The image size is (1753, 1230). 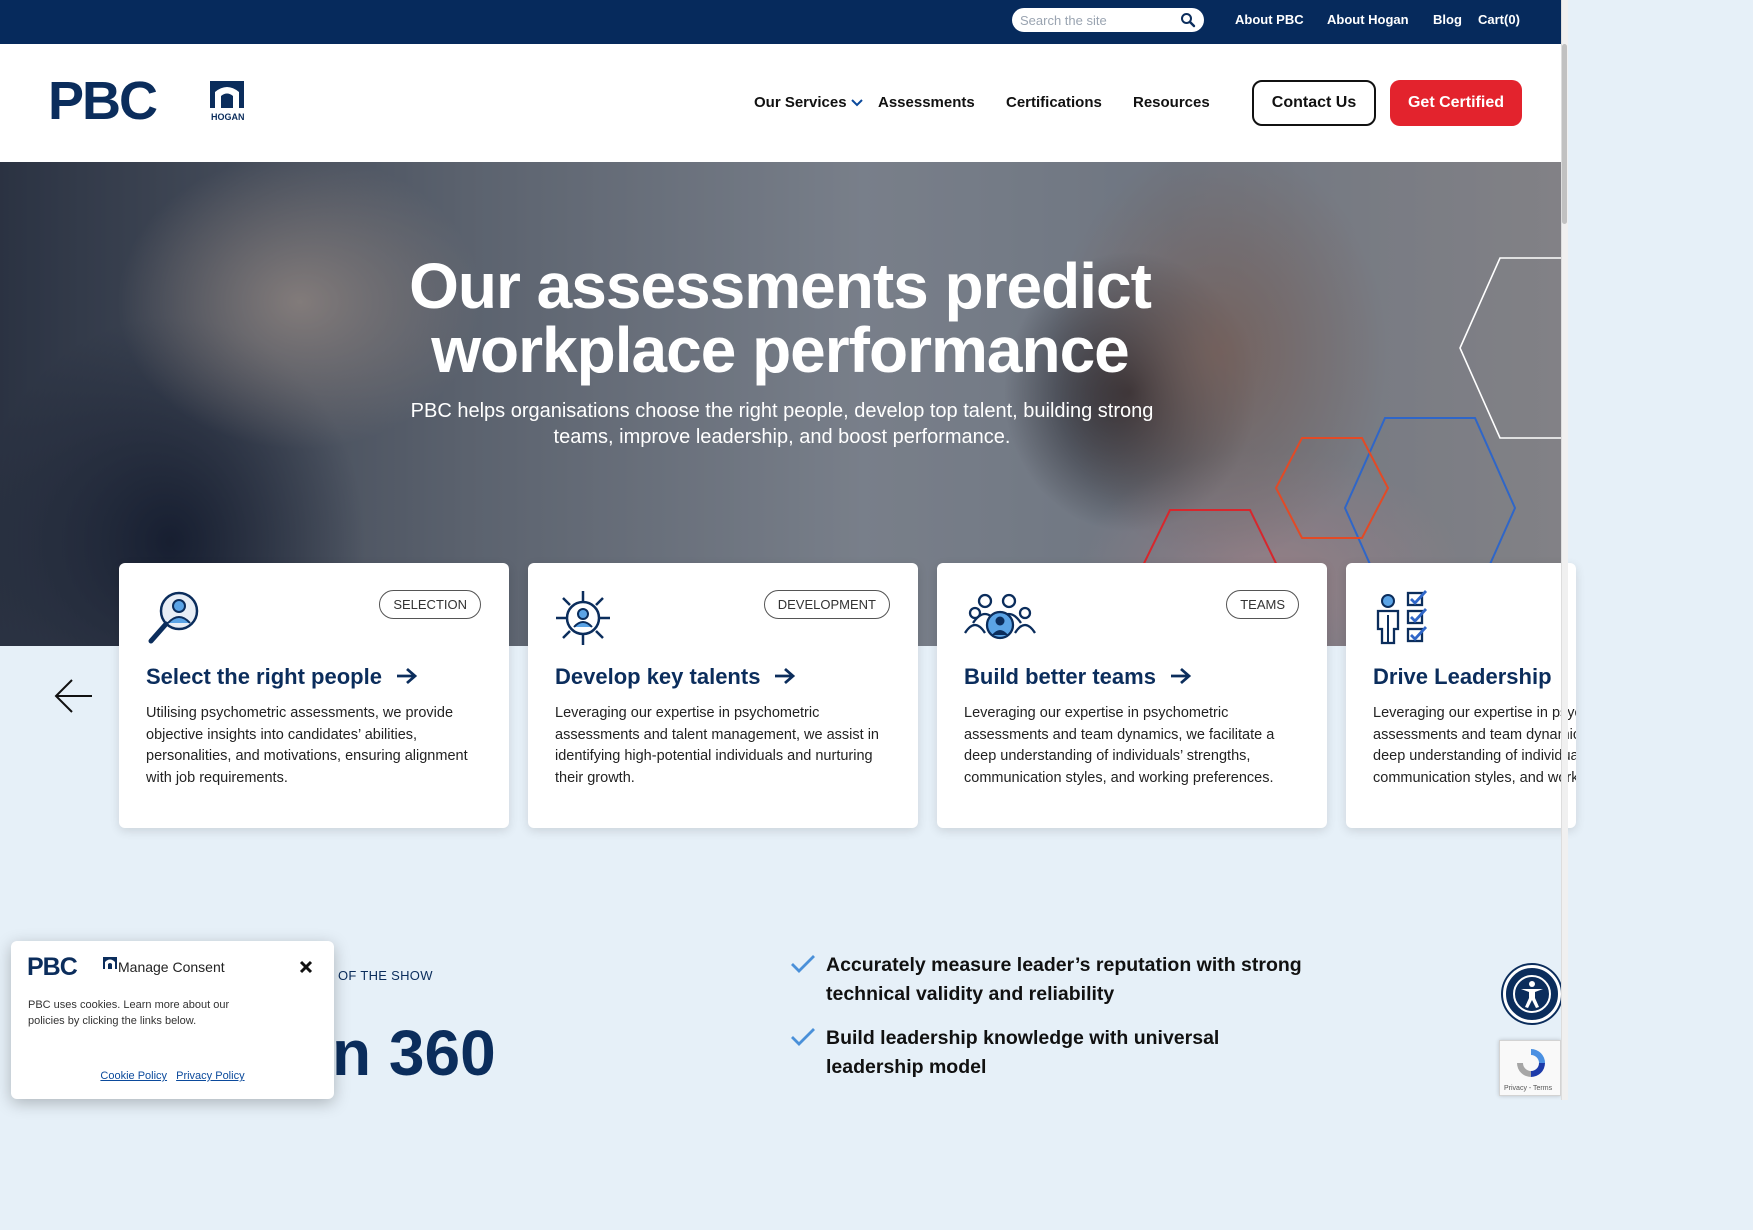 What do you see at coordinates (171, 967) in the screenshot?
I see `consent-title: Manage Consent` at bounding box center [171, 967].